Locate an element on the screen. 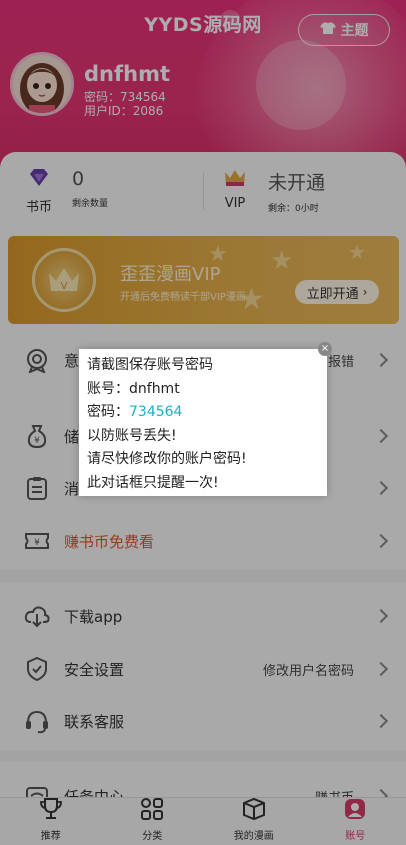 The height and width of the screenshot is (845, 406). dialog-account-value: dnfhmt is located at coordinates (154, 388).